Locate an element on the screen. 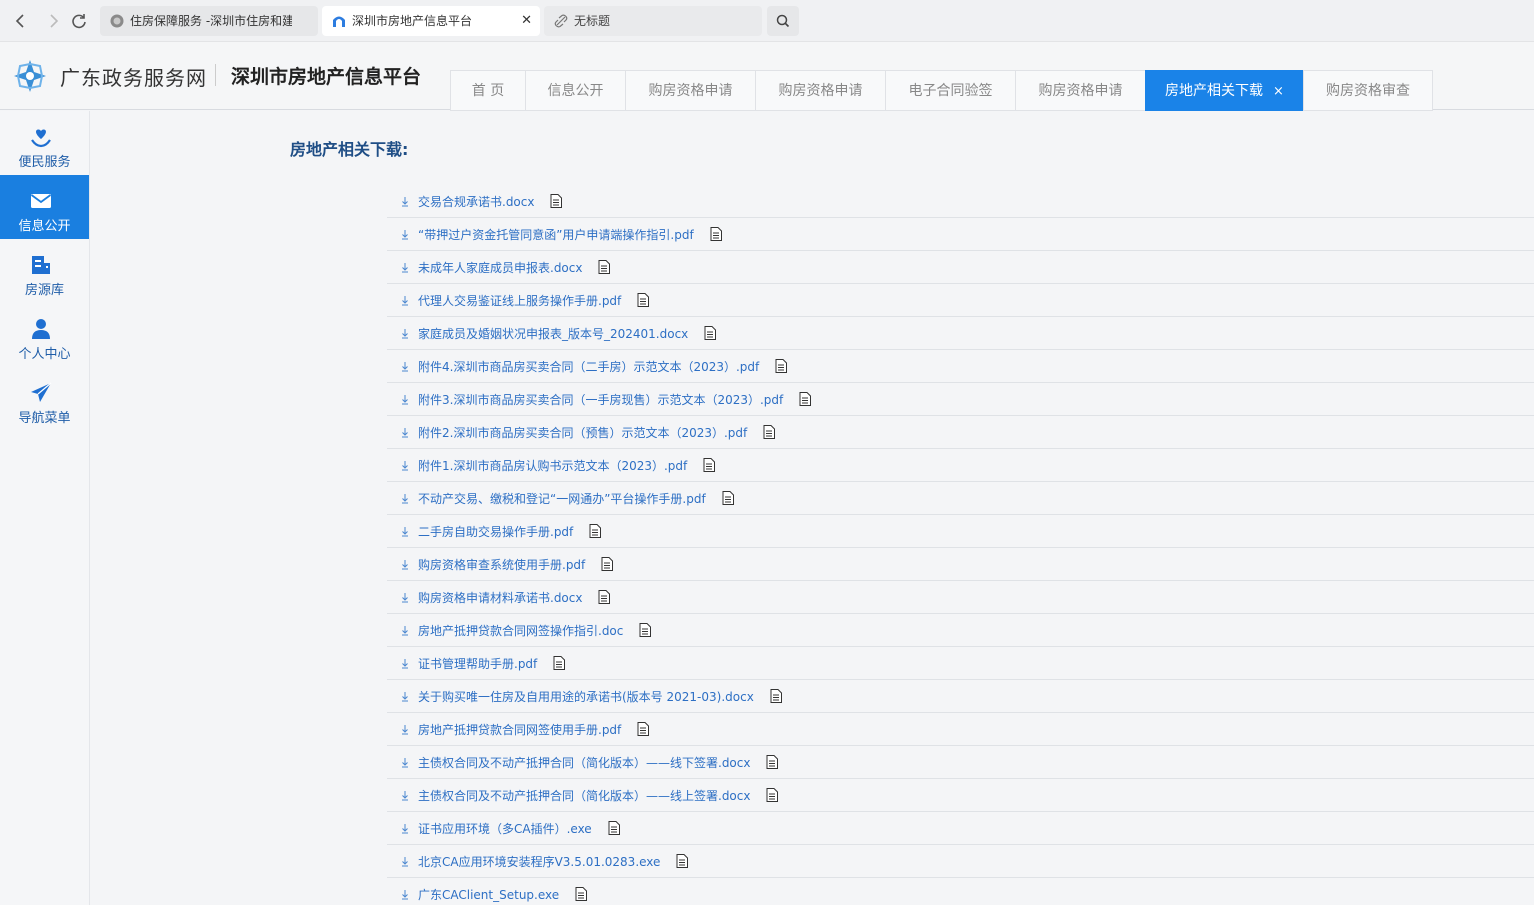 This screenshot has height=905, width=1534. close-tab-icon: ✕ is located at coordinates (526, 21).